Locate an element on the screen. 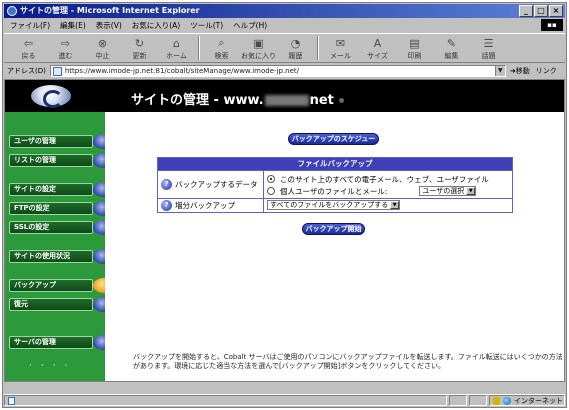 The width and height of the screenshot is (569, 410). sidebar-item-label: サイトの使用状況 is located at coordinates (51, 256).